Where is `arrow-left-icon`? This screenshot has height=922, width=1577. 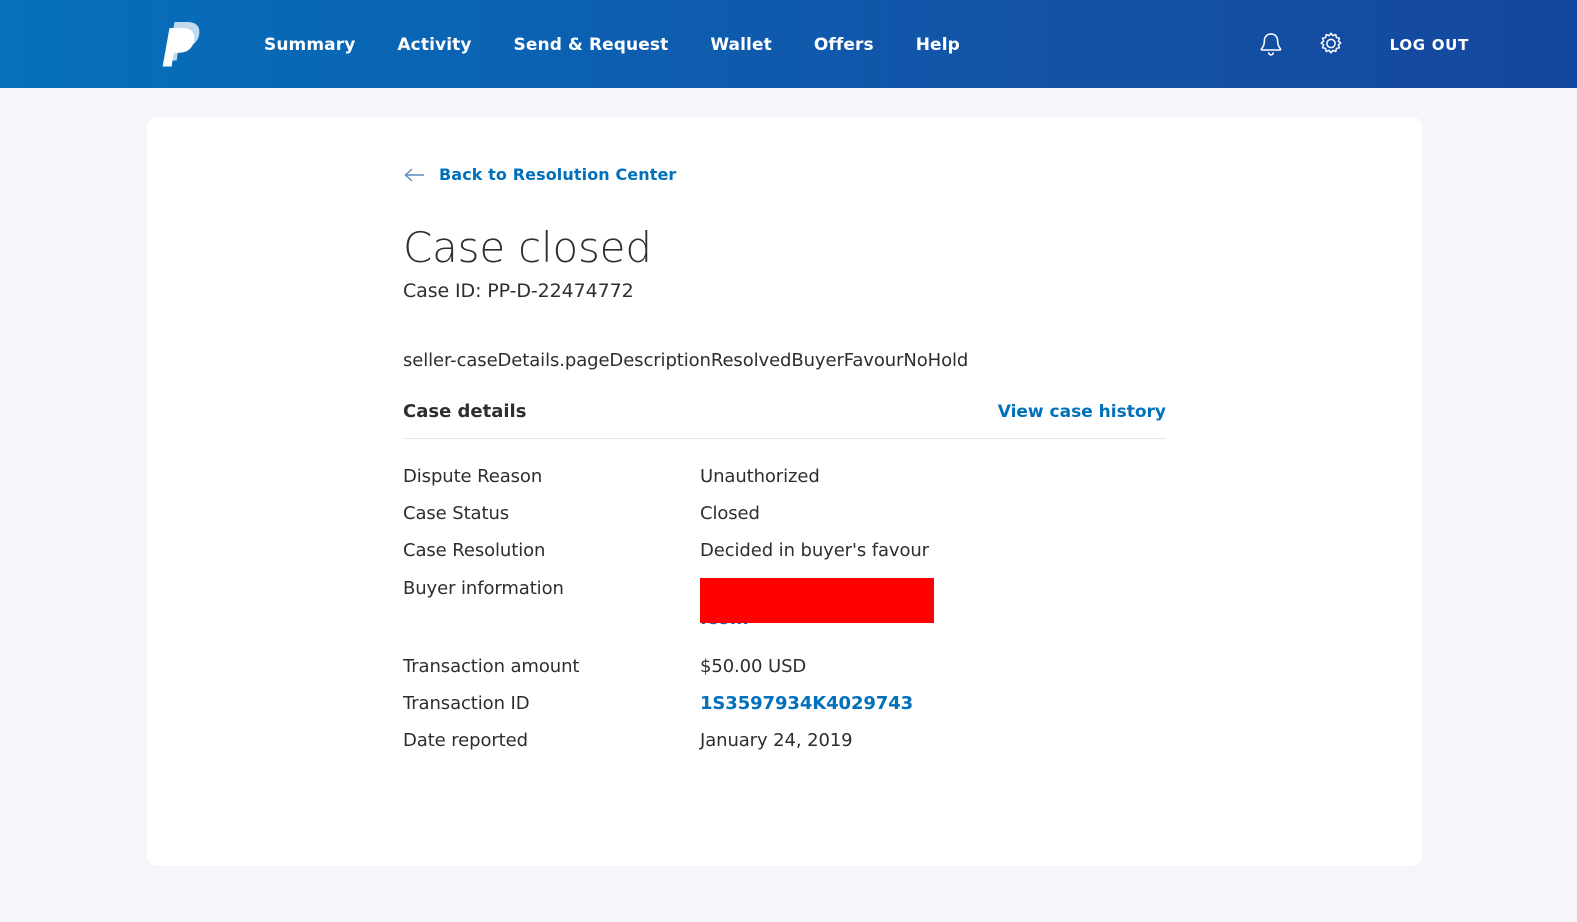 arrow-left-icon is located at coordinates (414, 174).